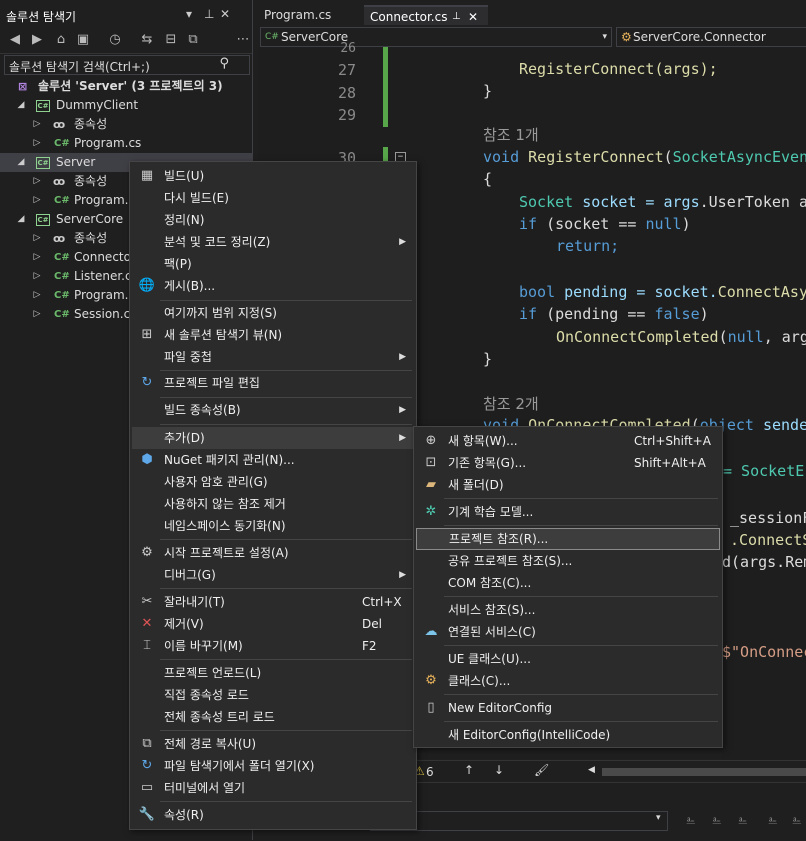 The height and width of the screenshot is (841, 806). What do you see at coordinates (273, 383) in the screenshot?
I see `menu-item-edit-project: ↻ 프로젝트 파일 편집` at bounding box center [273, 383].